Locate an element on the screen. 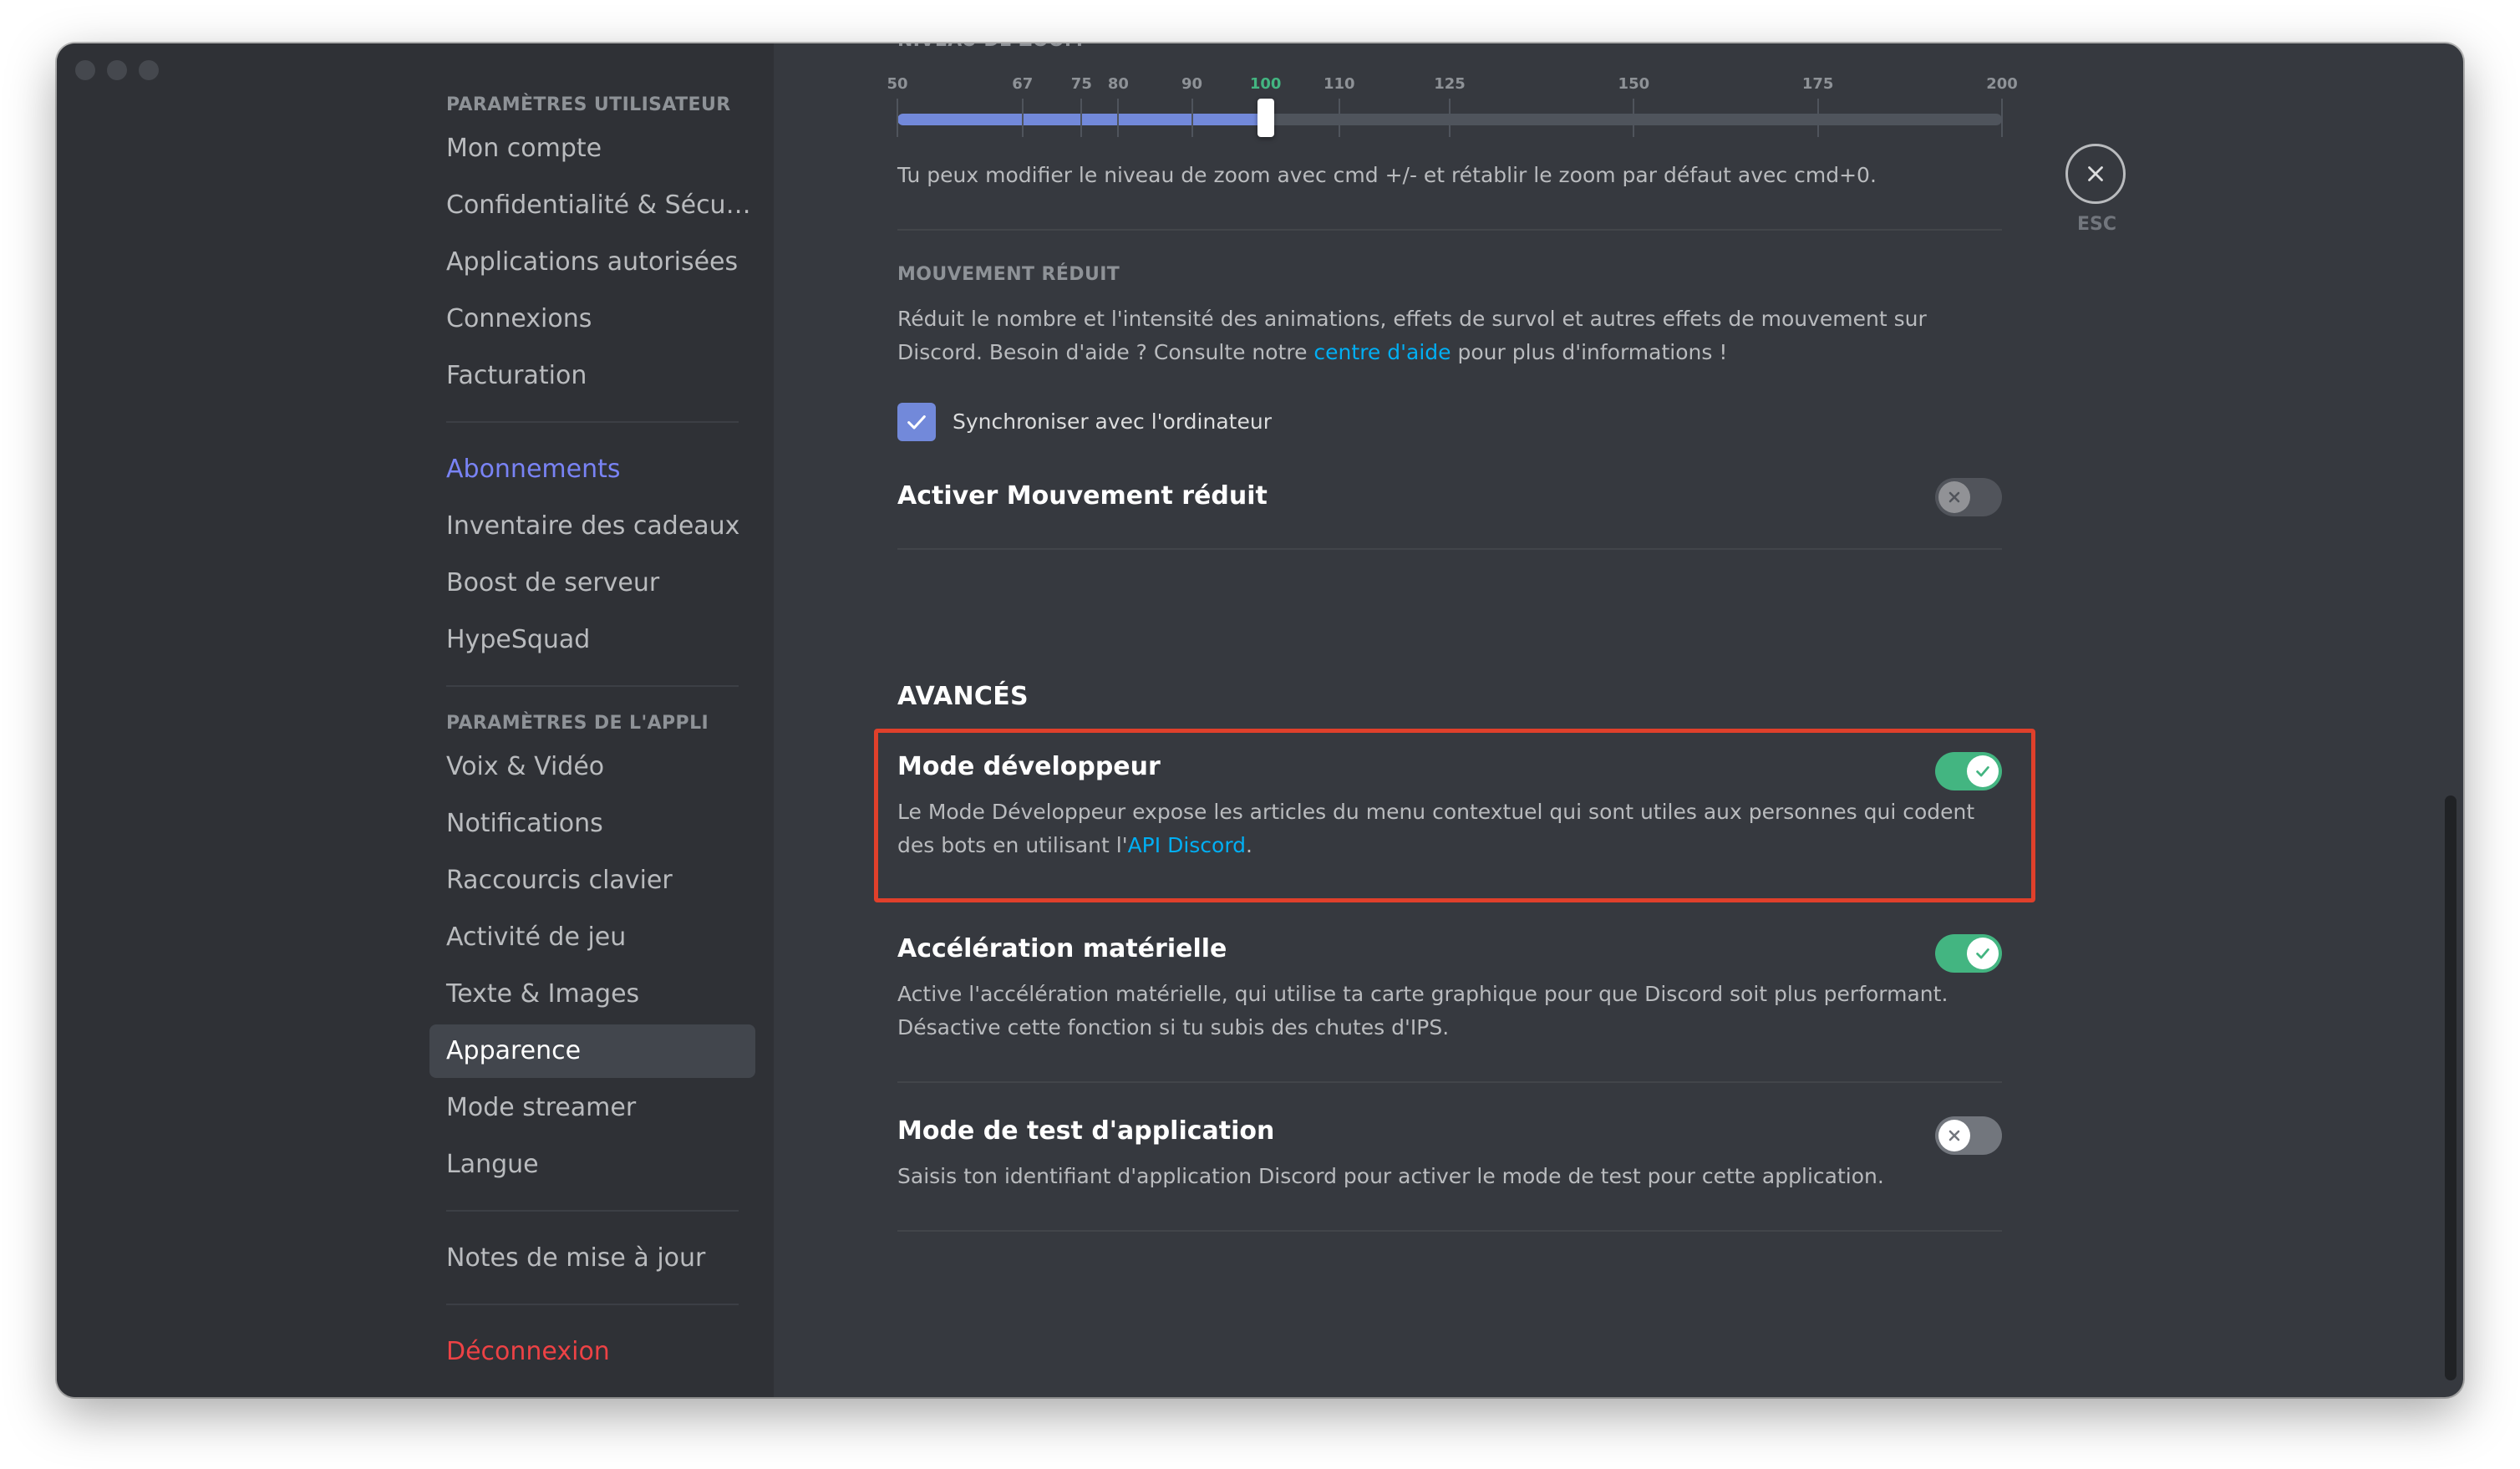 This screenshot has width=2520, height=1469. sidebar-item-server-boost: Boost de serveur is located at coordinates (592, 584).